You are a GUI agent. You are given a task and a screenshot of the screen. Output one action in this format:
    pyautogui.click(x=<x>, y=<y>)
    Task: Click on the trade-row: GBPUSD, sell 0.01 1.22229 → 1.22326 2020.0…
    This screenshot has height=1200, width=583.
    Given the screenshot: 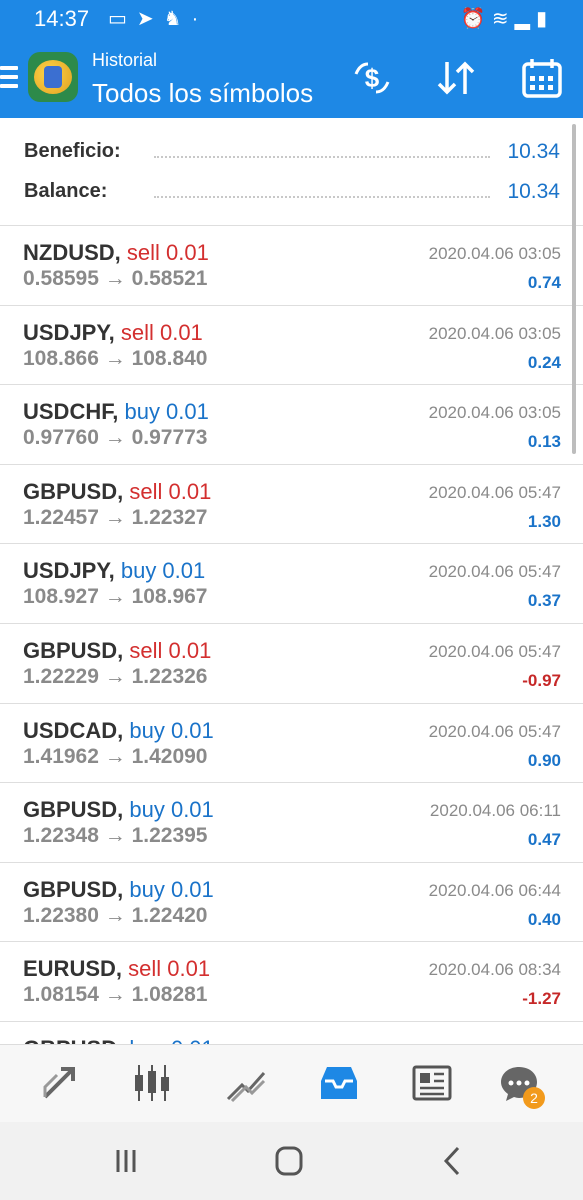 What is the action you would take?
    pyautogui.click(x=291, y=664)
    